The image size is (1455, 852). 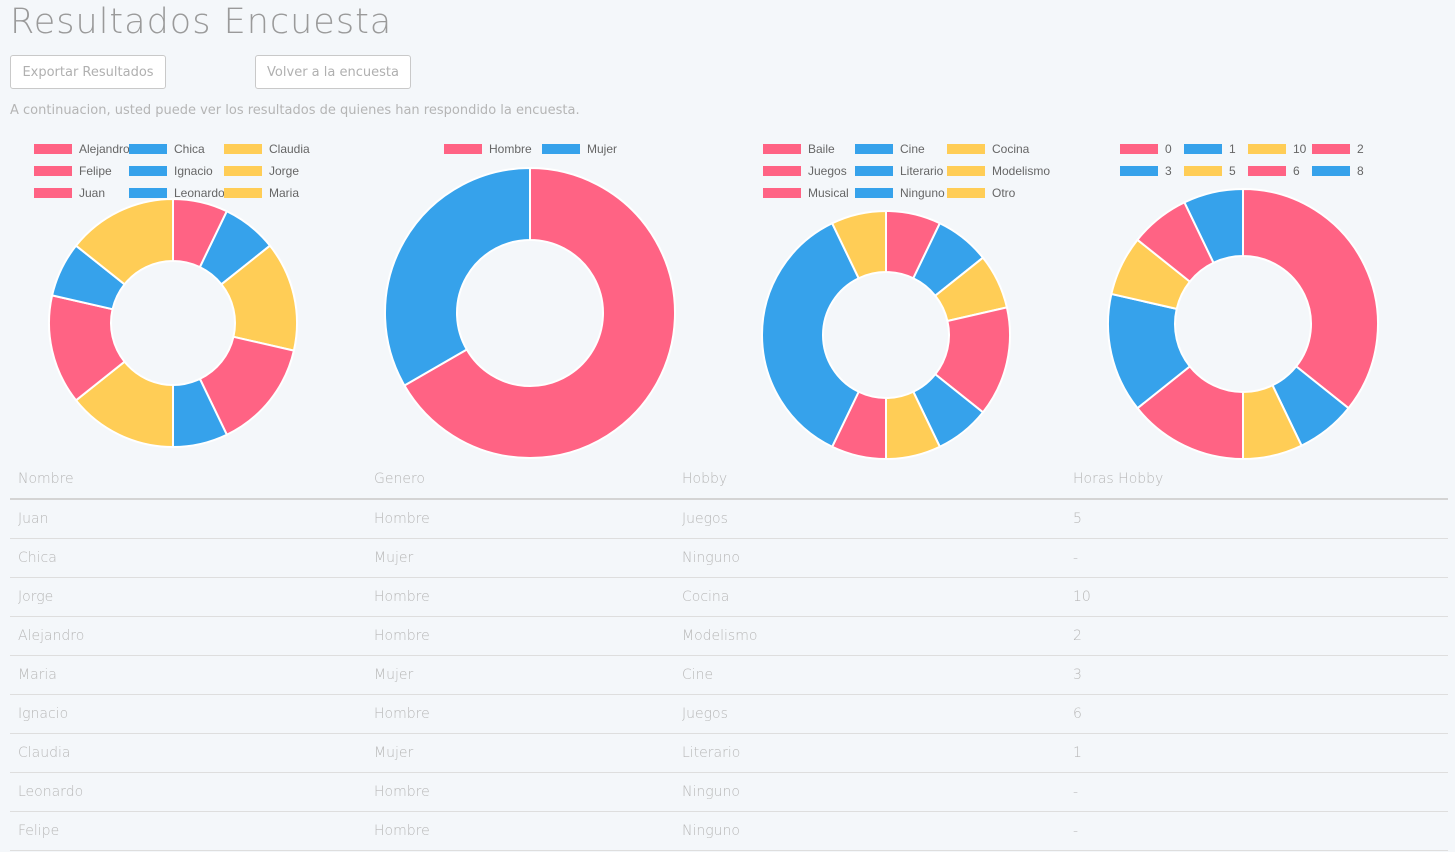 What do you see at coordinates (805, 171) in the screenshot?
I see `legend-item: Juegos` at bounding box center [805, 171].